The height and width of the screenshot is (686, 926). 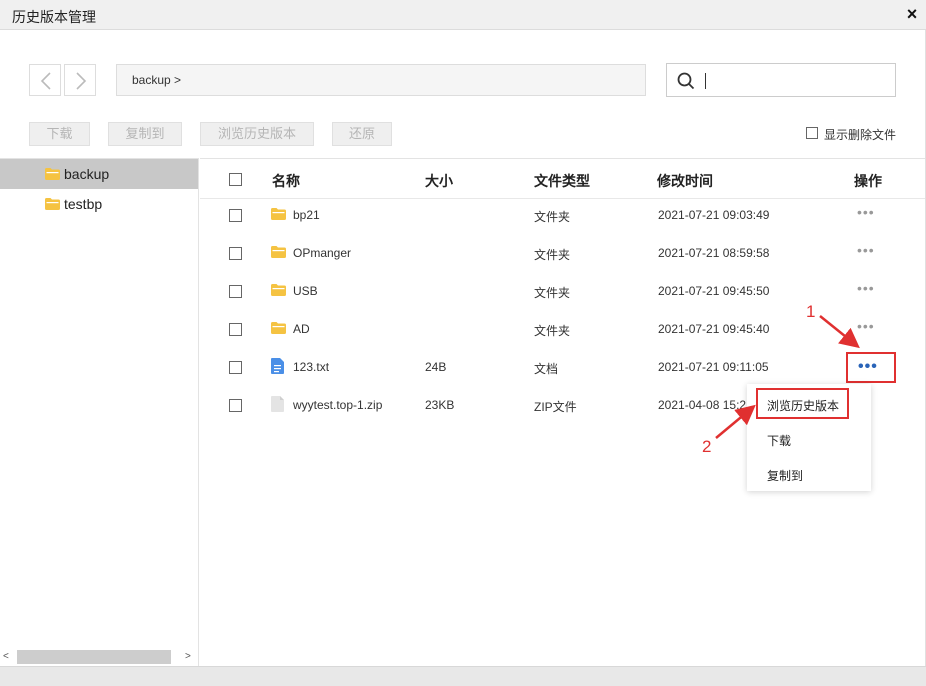 What do you see at coordinates (735, 421) in the screenshot?
I see `arrow-to-browse-history` at bounding box center [735, 421].